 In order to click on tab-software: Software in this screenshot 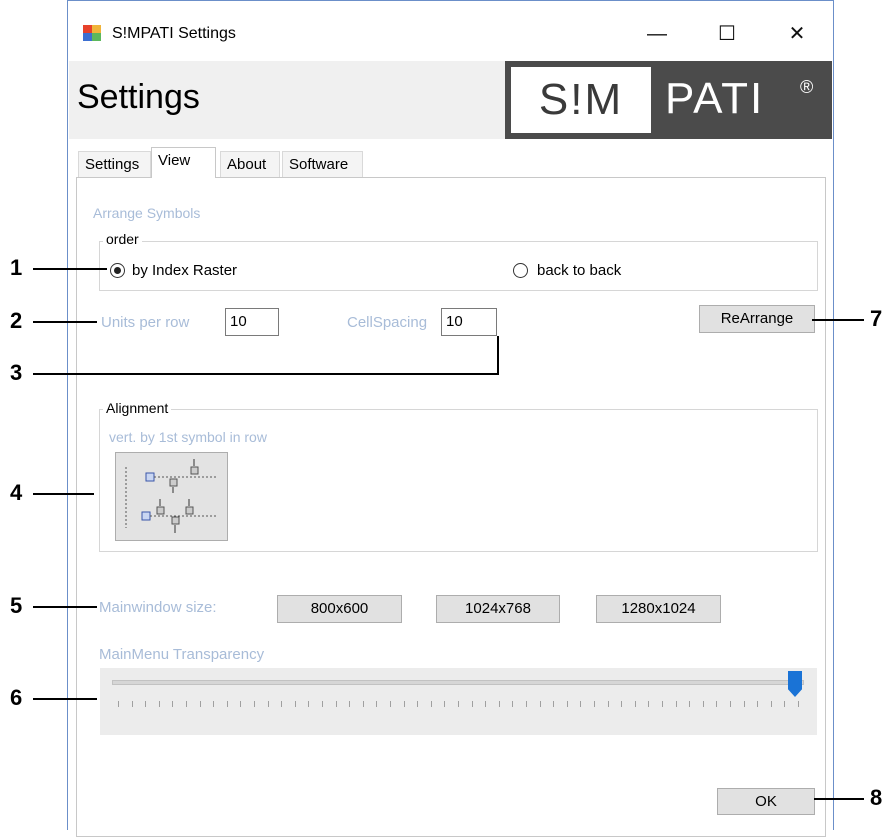, I will do `click(322, 164)`.